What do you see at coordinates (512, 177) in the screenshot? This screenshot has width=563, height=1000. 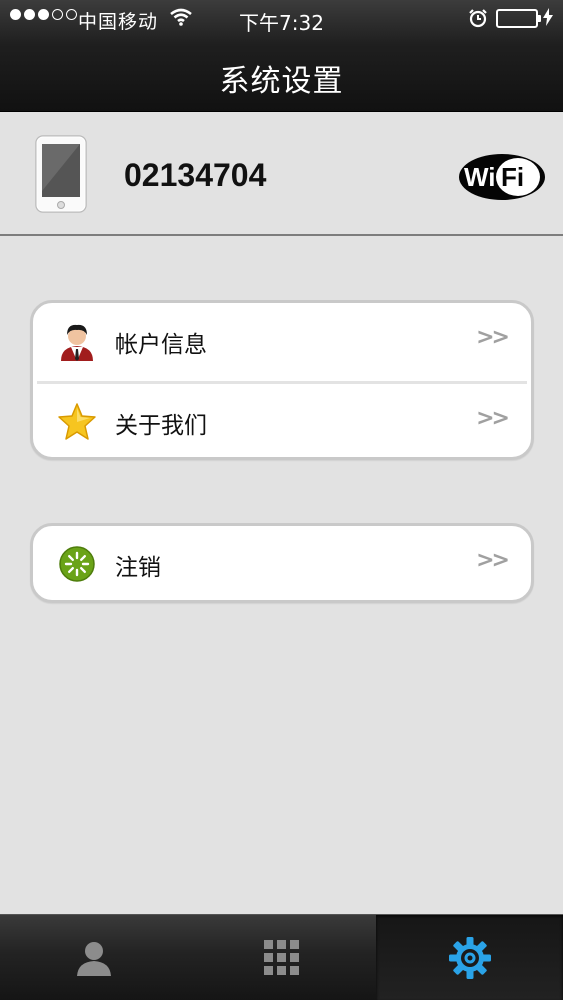 I see `svg-text: Fi` at bounding box center [512, 177].